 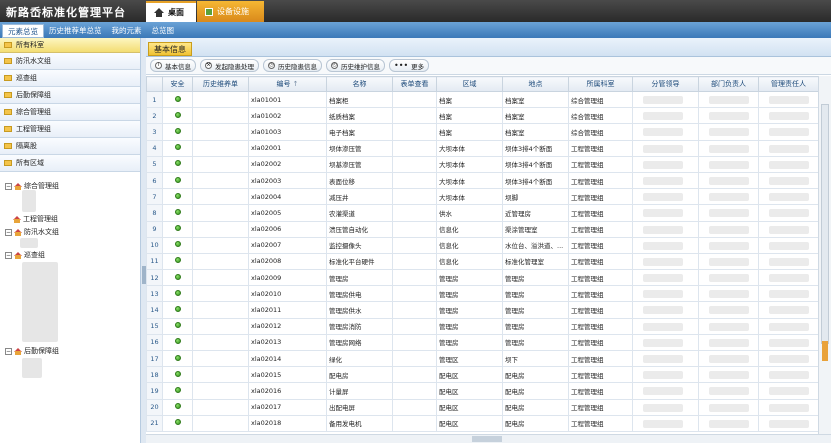 I want to click on table-row: 5 xla02002 坝基渗压管 大坝本体 坝体3排4个断面 工程管理组, so click(x=482, y=164).